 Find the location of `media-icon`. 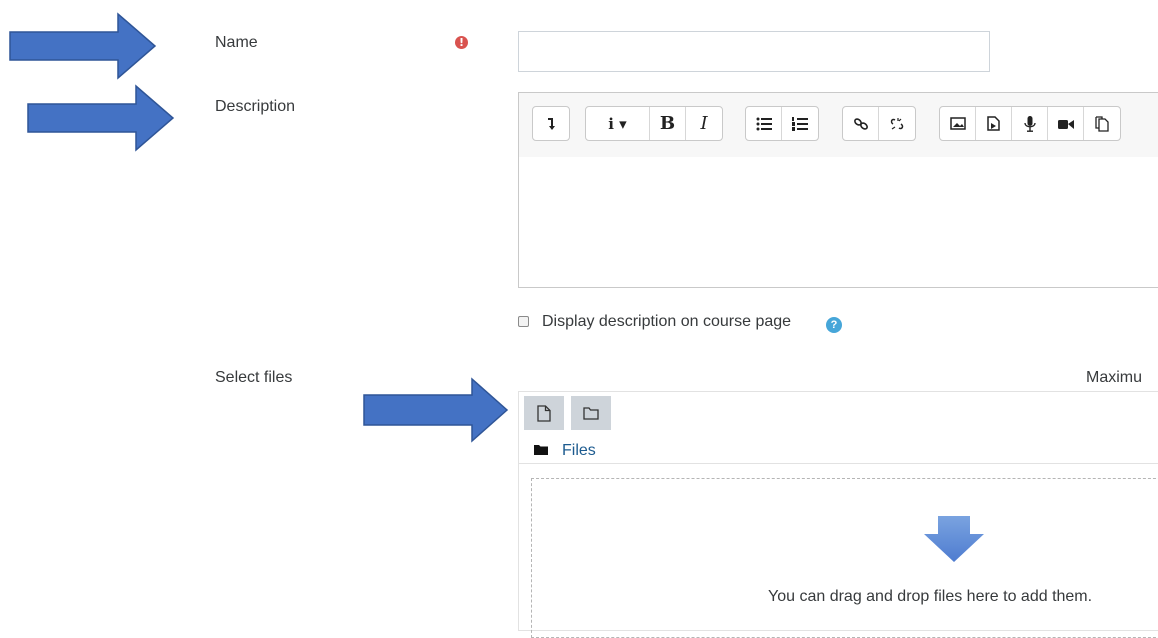

media-icon is located at coordinates (994, 123).